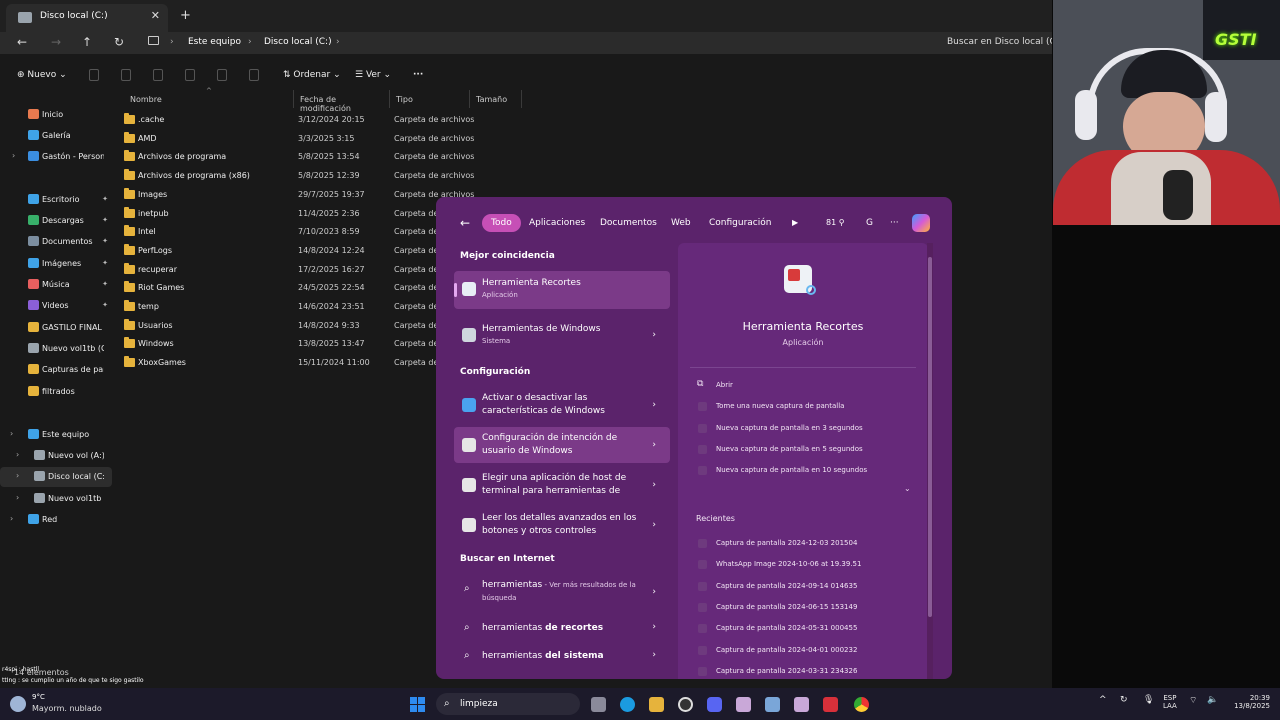 This screenshot has width=1280, height=720. Describe the element at coordinates (685, 704) in the screenshot. I see `github-icon` at that location.